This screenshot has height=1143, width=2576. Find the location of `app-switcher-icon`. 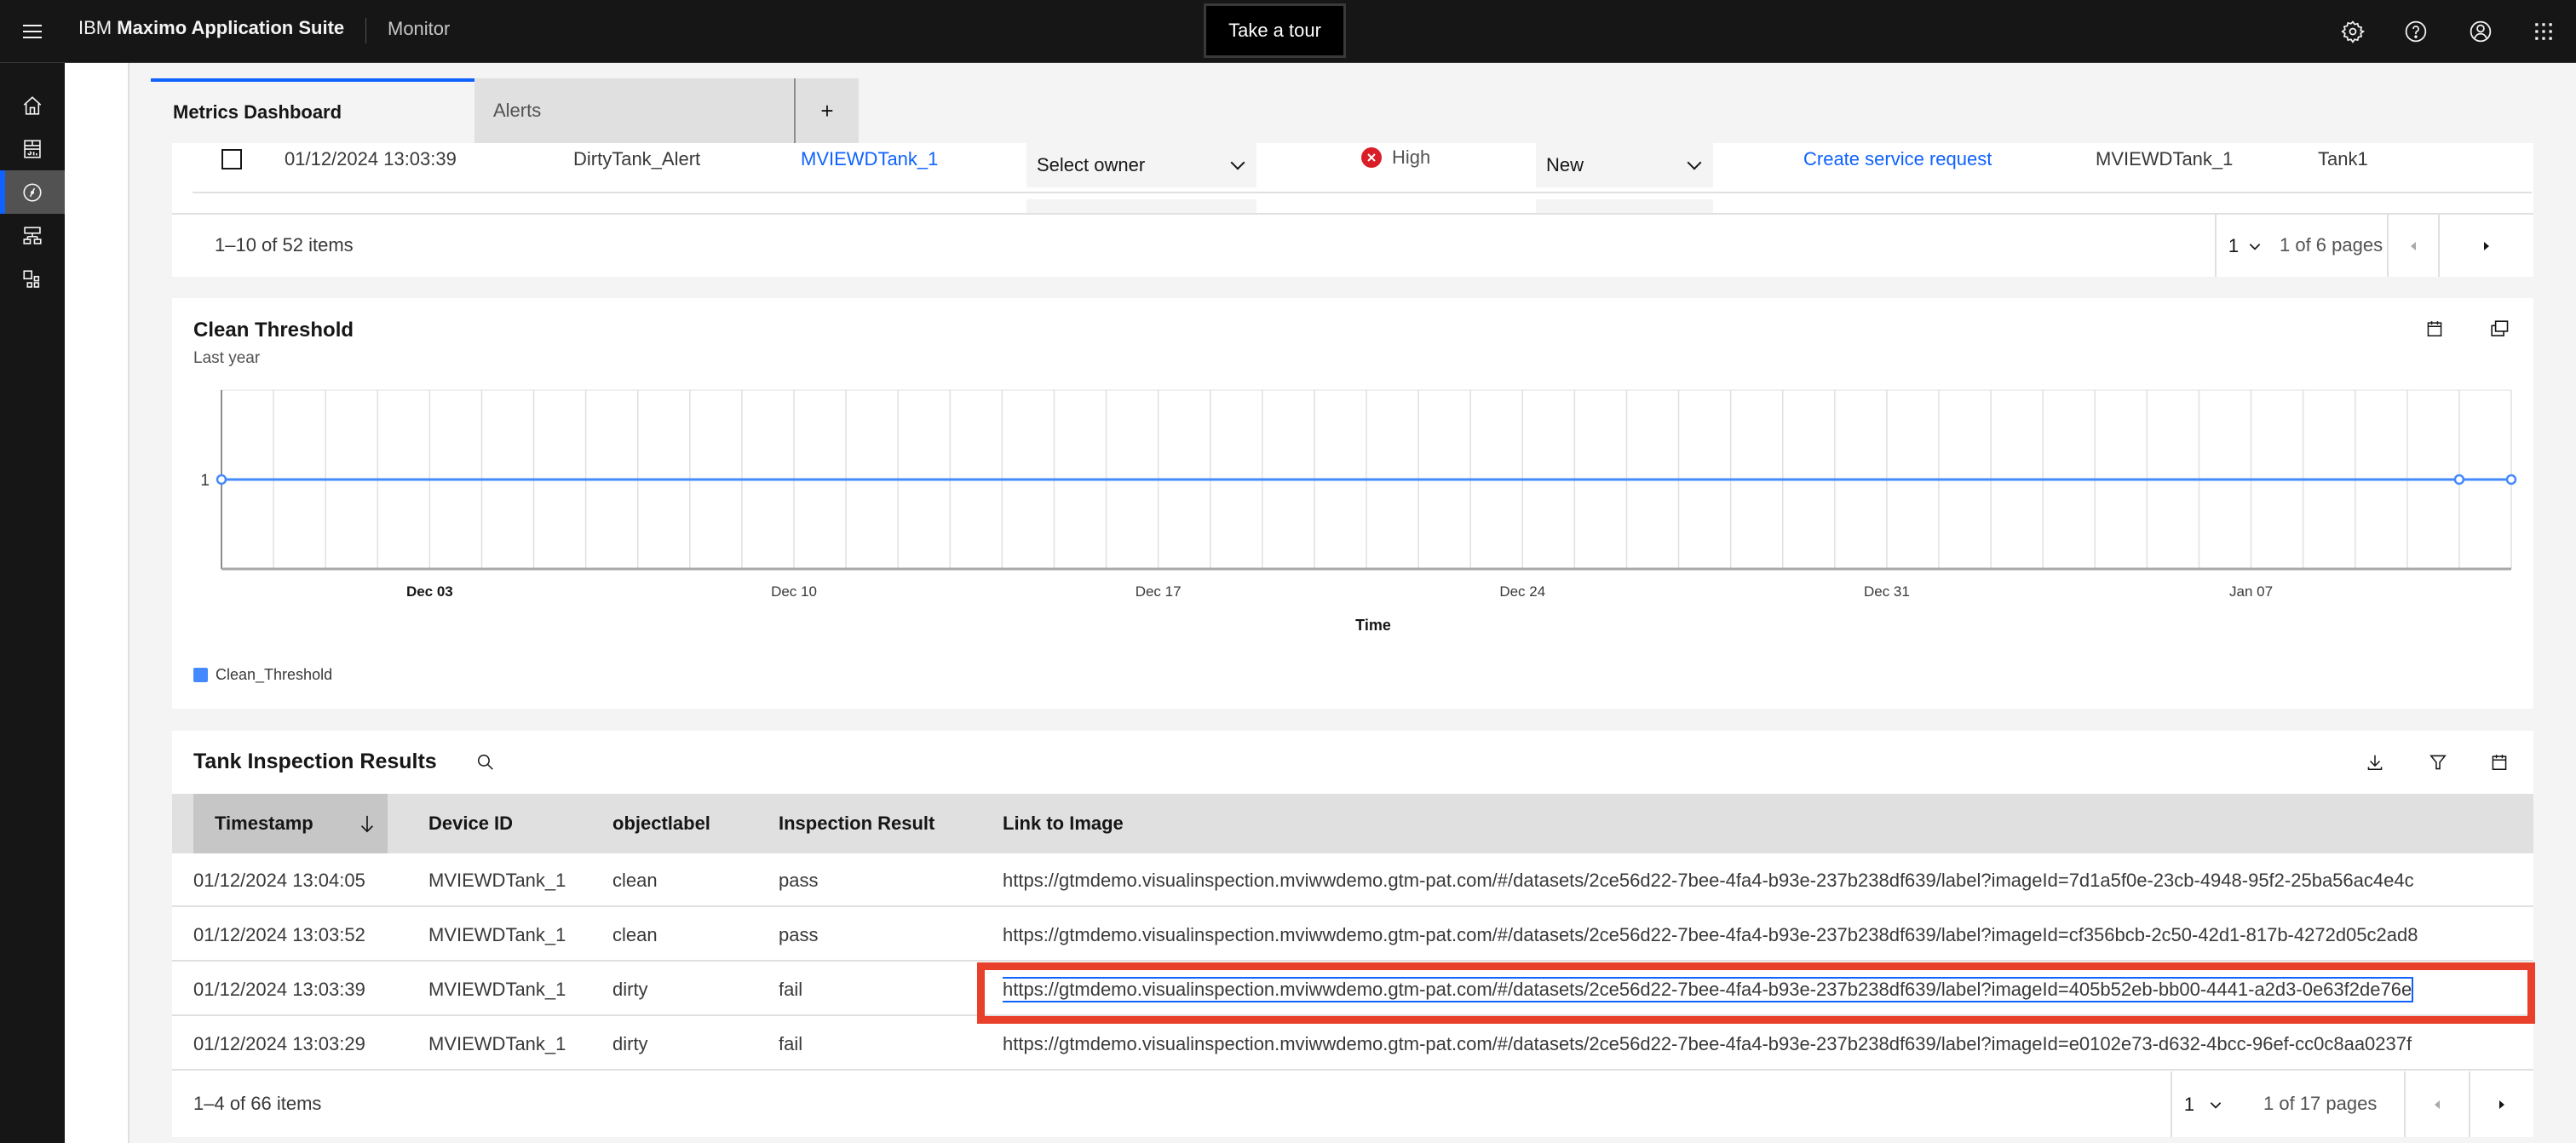

app-switcher-icon is located at coordinates (2544, 31).